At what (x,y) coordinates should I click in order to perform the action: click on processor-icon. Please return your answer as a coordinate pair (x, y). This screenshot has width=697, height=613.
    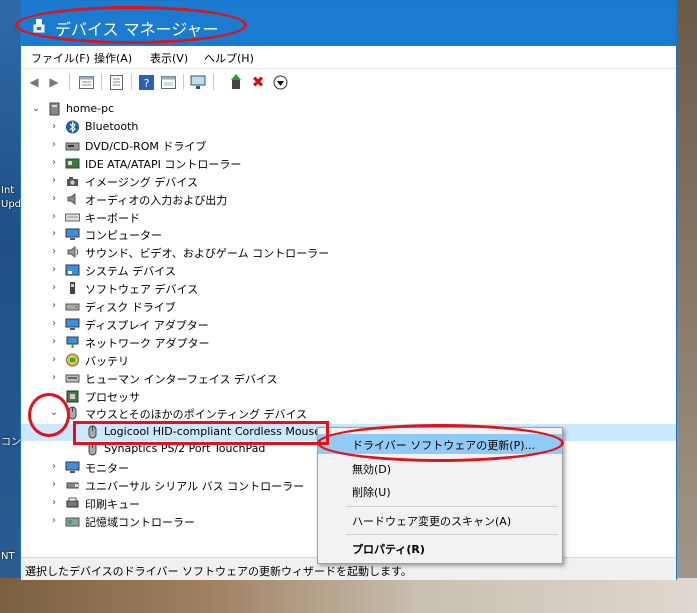
    Looking at the image, I should click on (72, 396).